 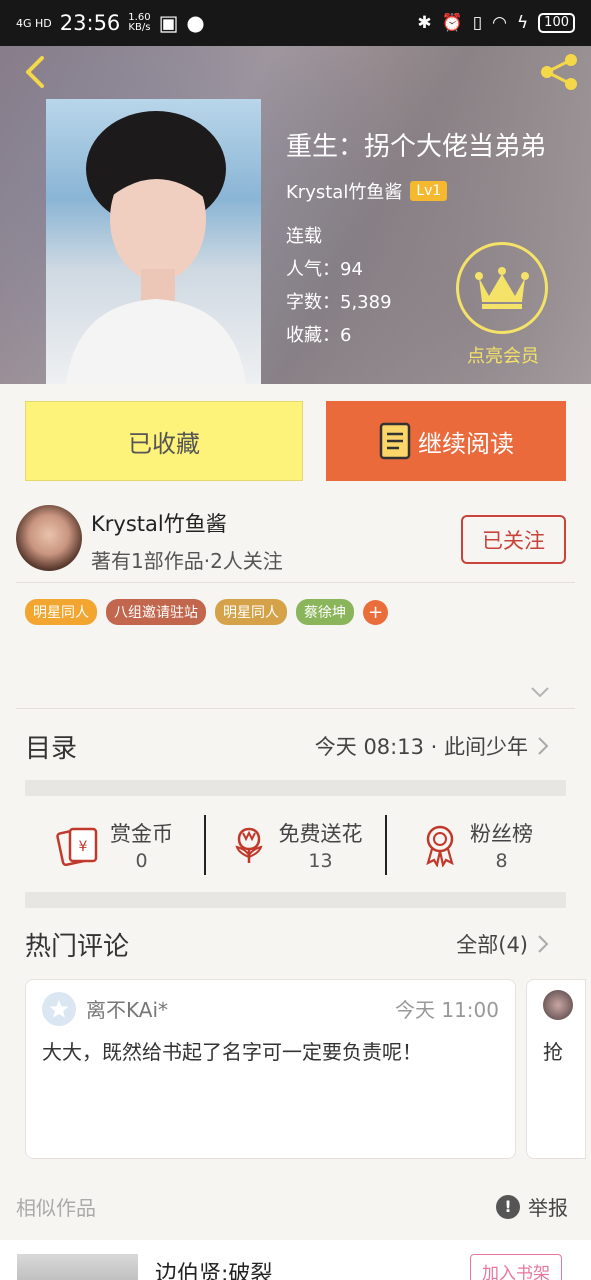 What do you see at coordinates (477, 23) in the screenshot?
I see `vibrate-icon: ▯` at bounding box center [477, 23].